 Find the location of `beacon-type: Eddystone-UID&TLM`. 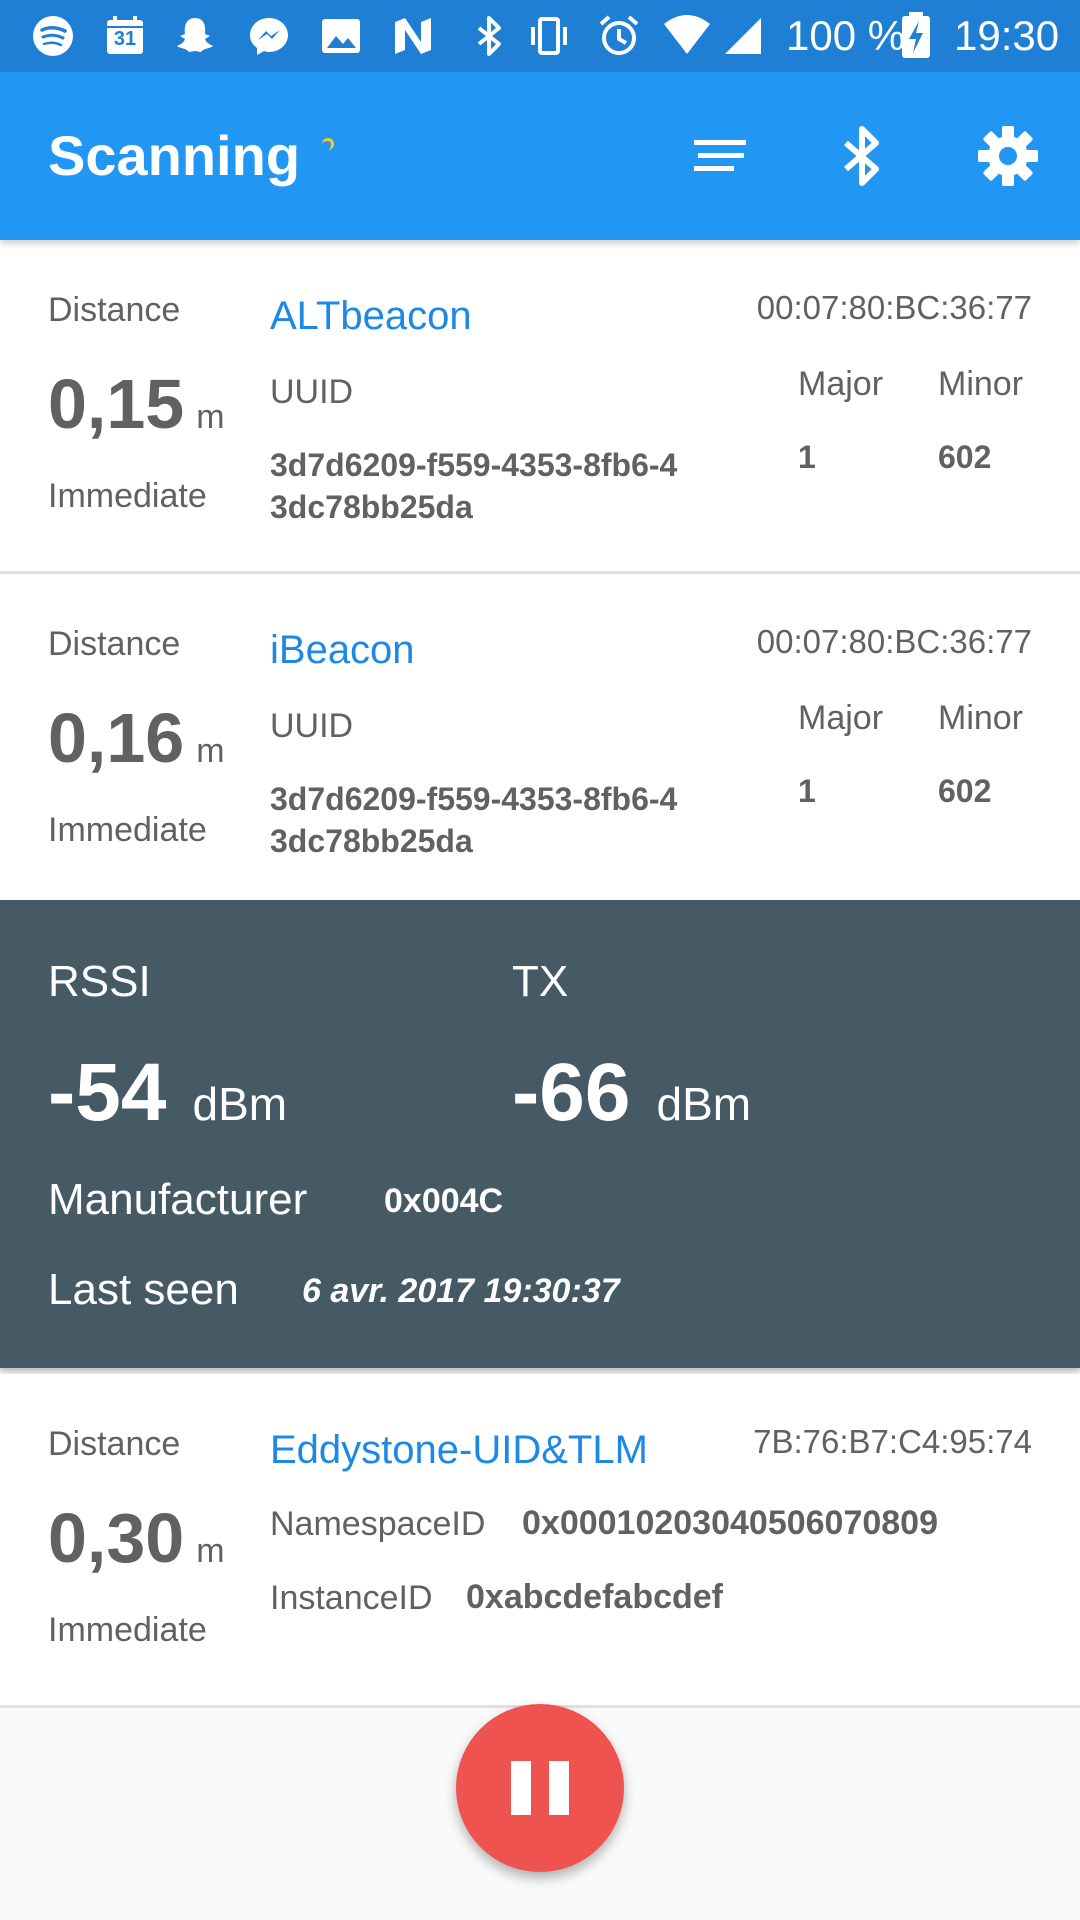

beacon-type: Eddystone-UID&TLM is located at coordinates (459, 1450).